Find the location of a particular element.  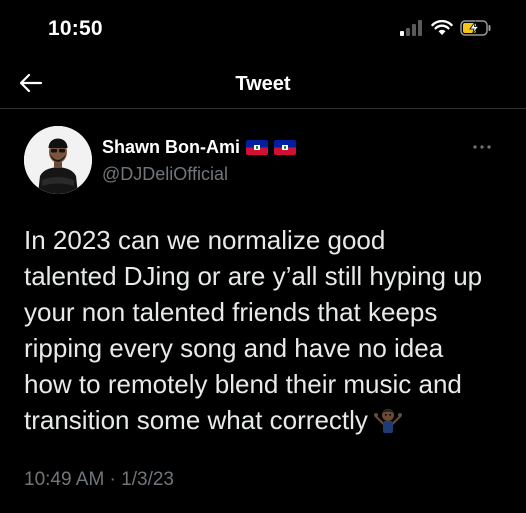

more-button is located at coordinates (482, 145).